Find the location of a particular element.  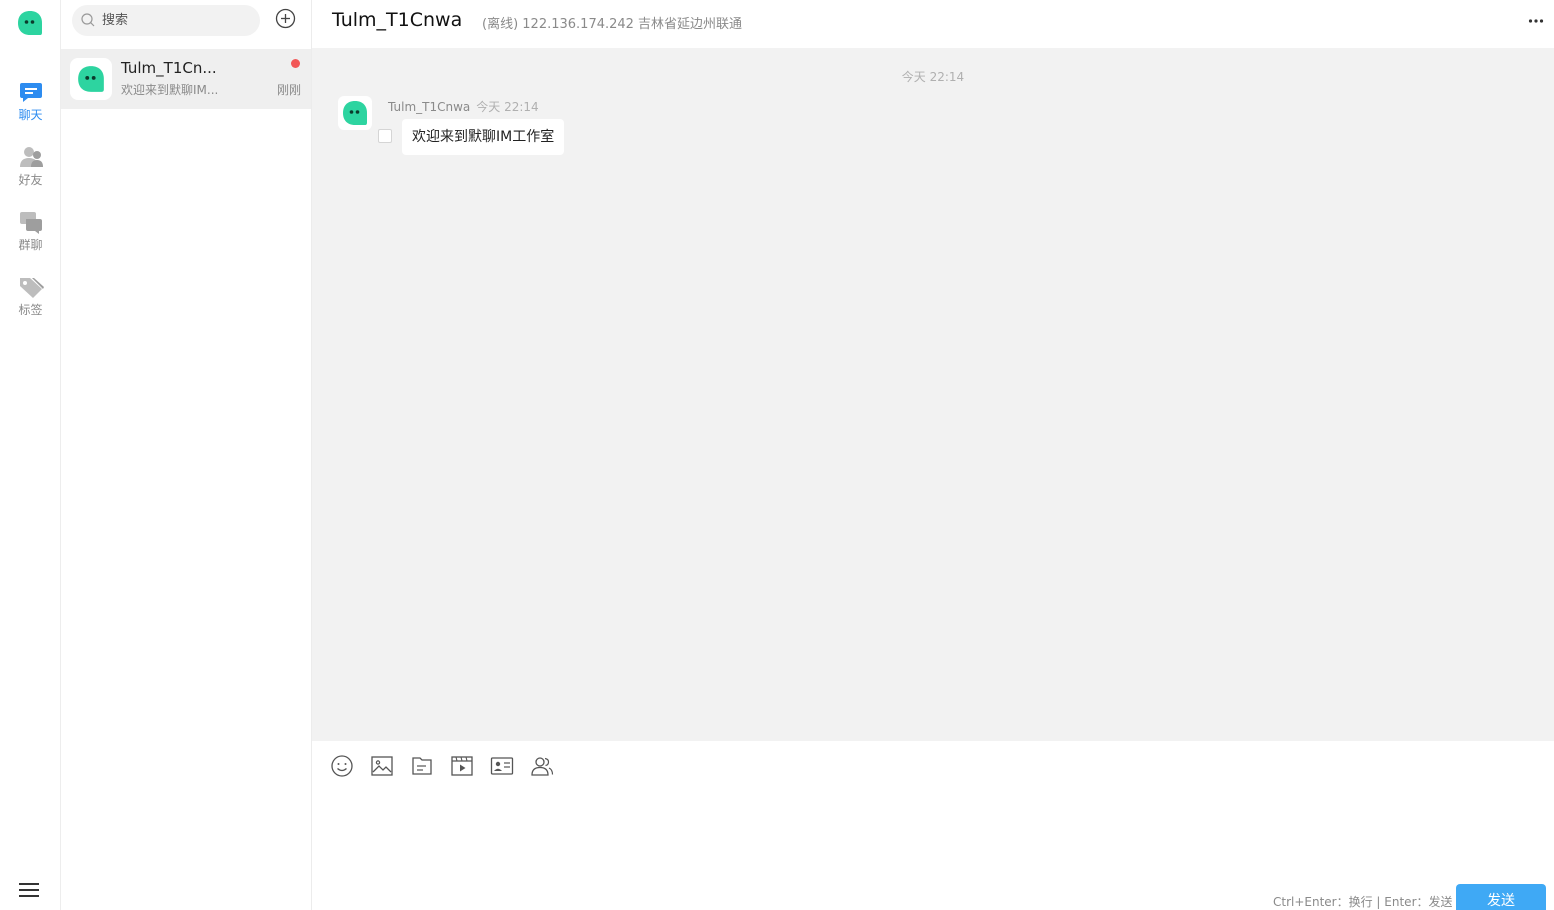

nav-item-chat-label: 聊天 is located at coordinates (30, 115).